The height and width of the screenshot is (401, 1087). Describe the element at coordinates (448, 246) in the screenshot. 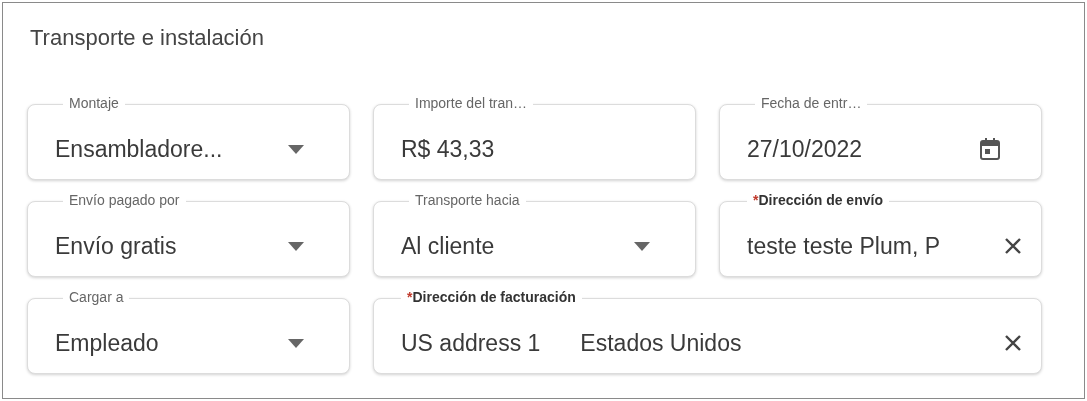

I see `field-value: Al cliente` at that location.